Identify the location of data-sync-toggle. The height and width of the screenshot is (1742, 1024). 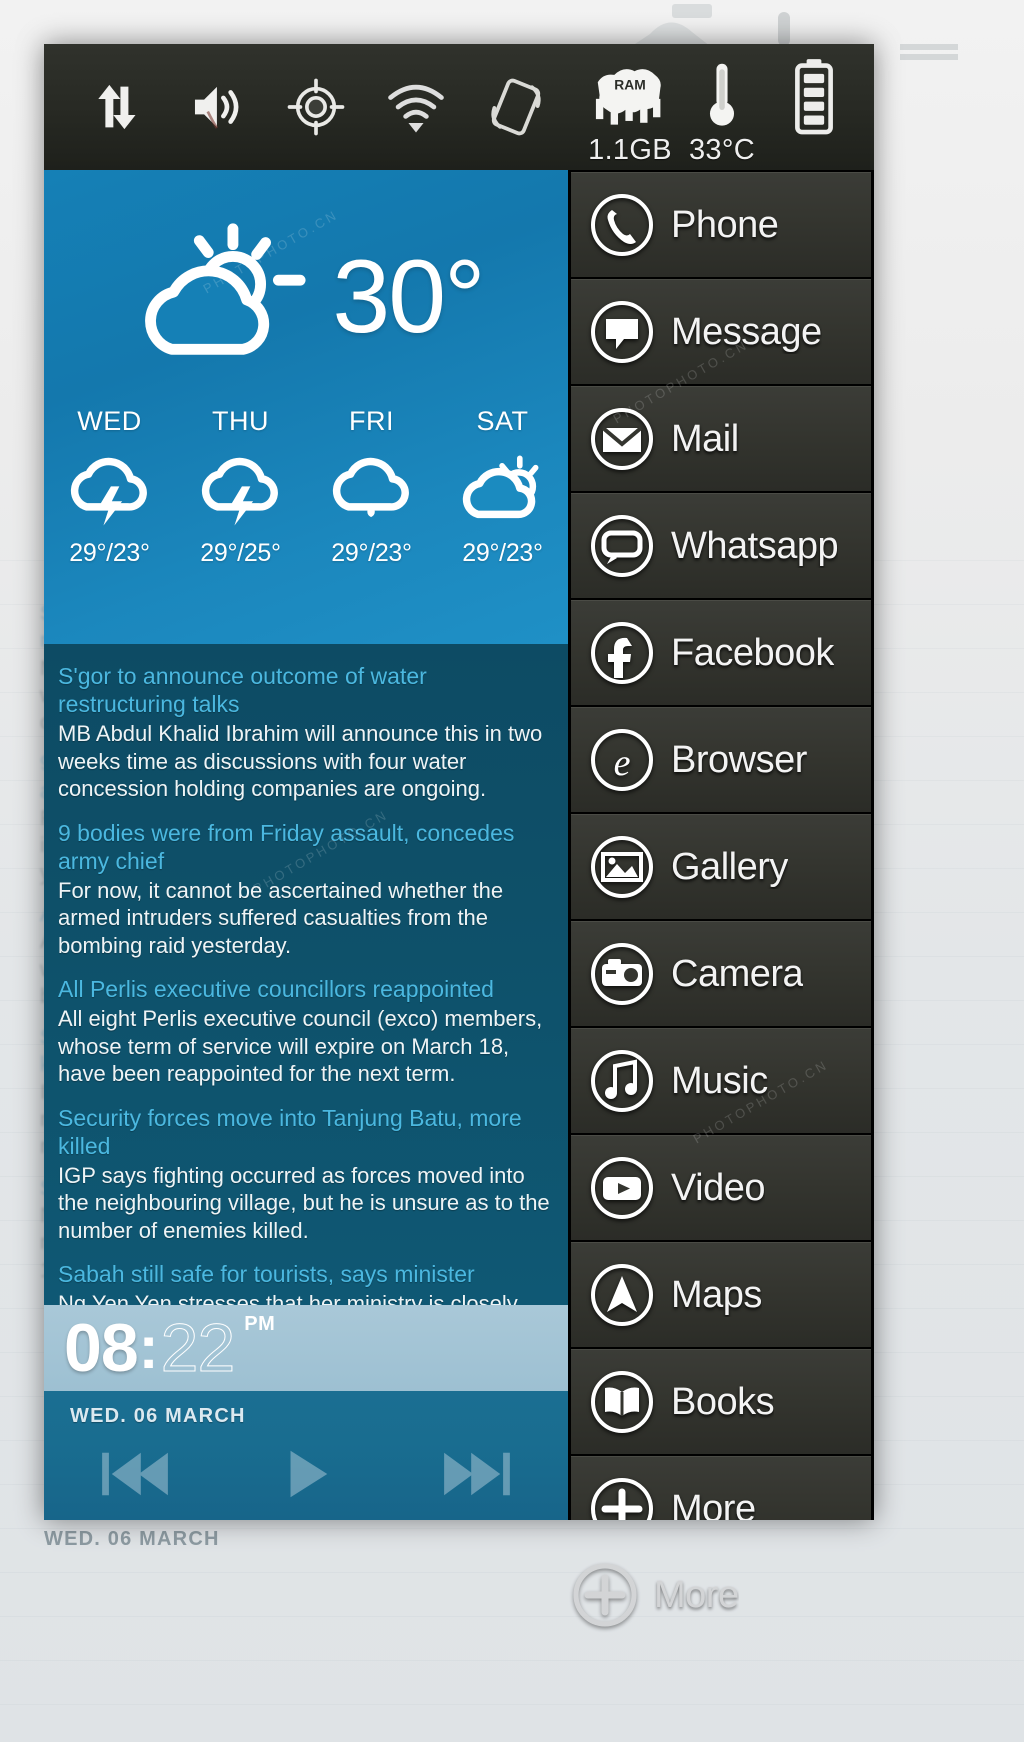
(116, 107).